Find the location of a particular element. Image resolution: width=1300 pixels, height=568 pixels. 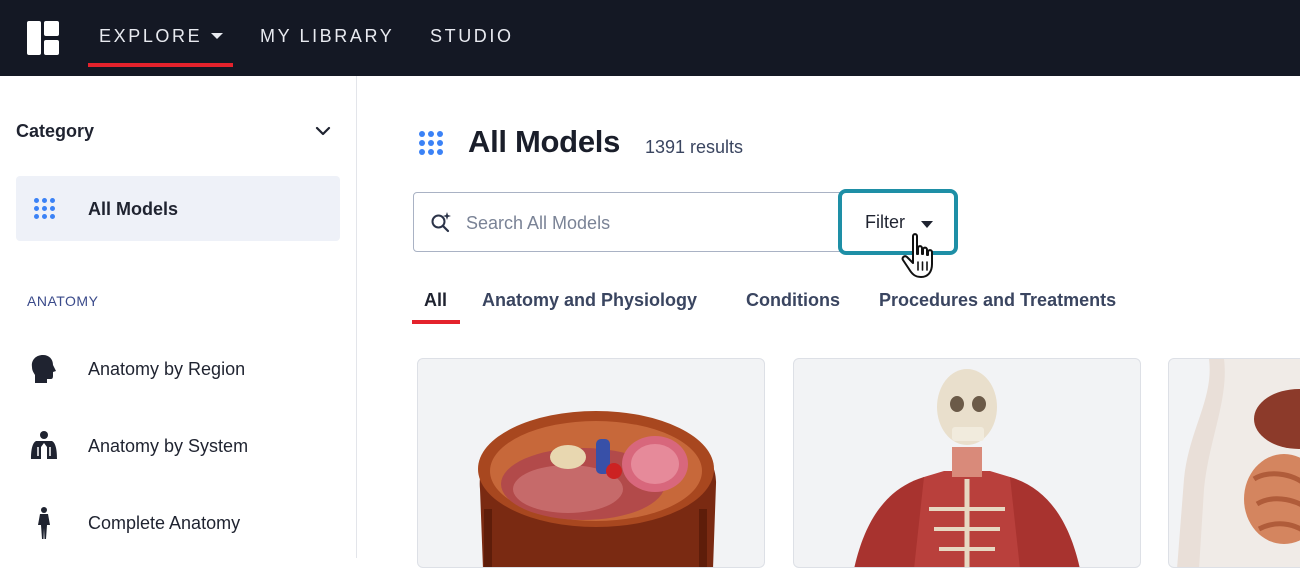

sidebar-item-label: Anatomy by System is located at coordinates (168, 446).